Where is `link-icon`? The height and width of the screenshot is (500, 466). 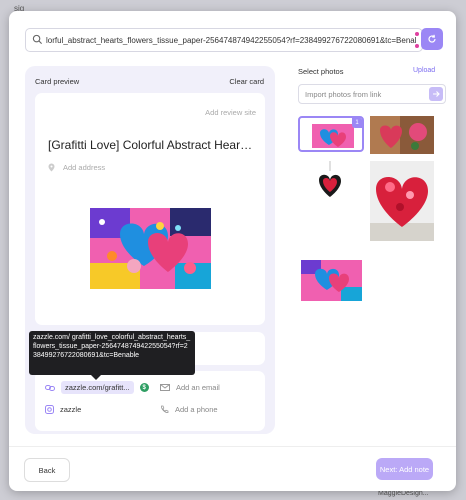 link-icon is located at coordinates (50, 387).